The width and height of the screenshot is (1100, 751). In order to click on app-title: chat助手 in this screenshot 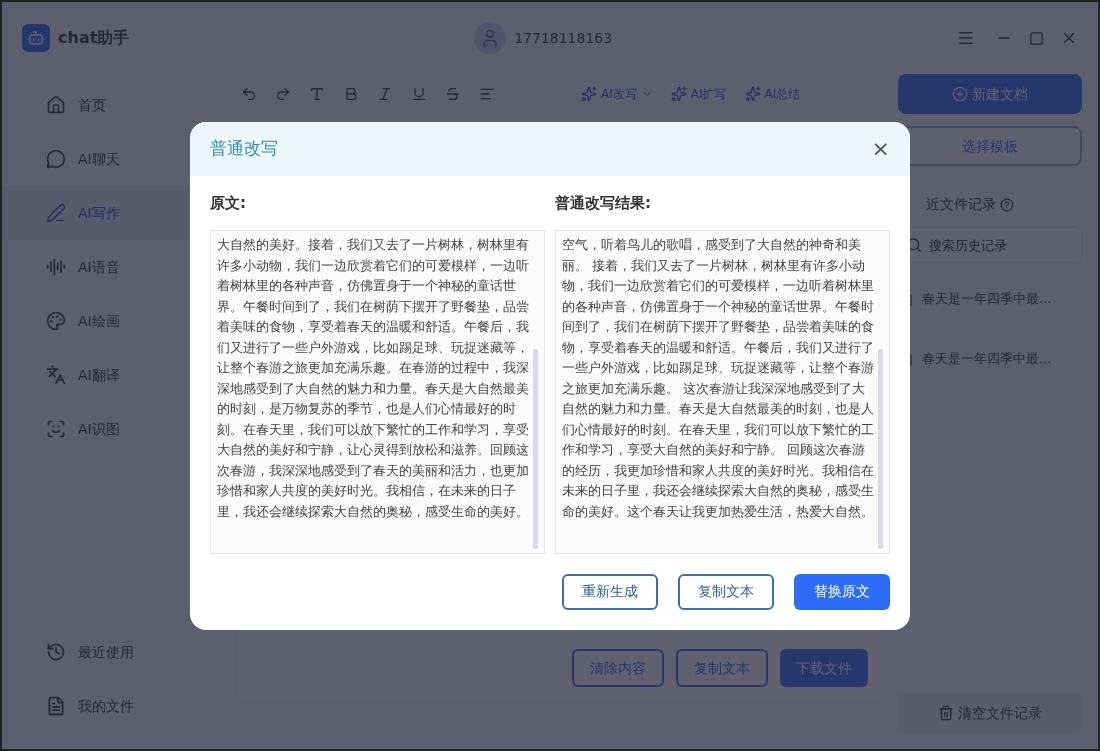, I will do `click(94, 38)`.